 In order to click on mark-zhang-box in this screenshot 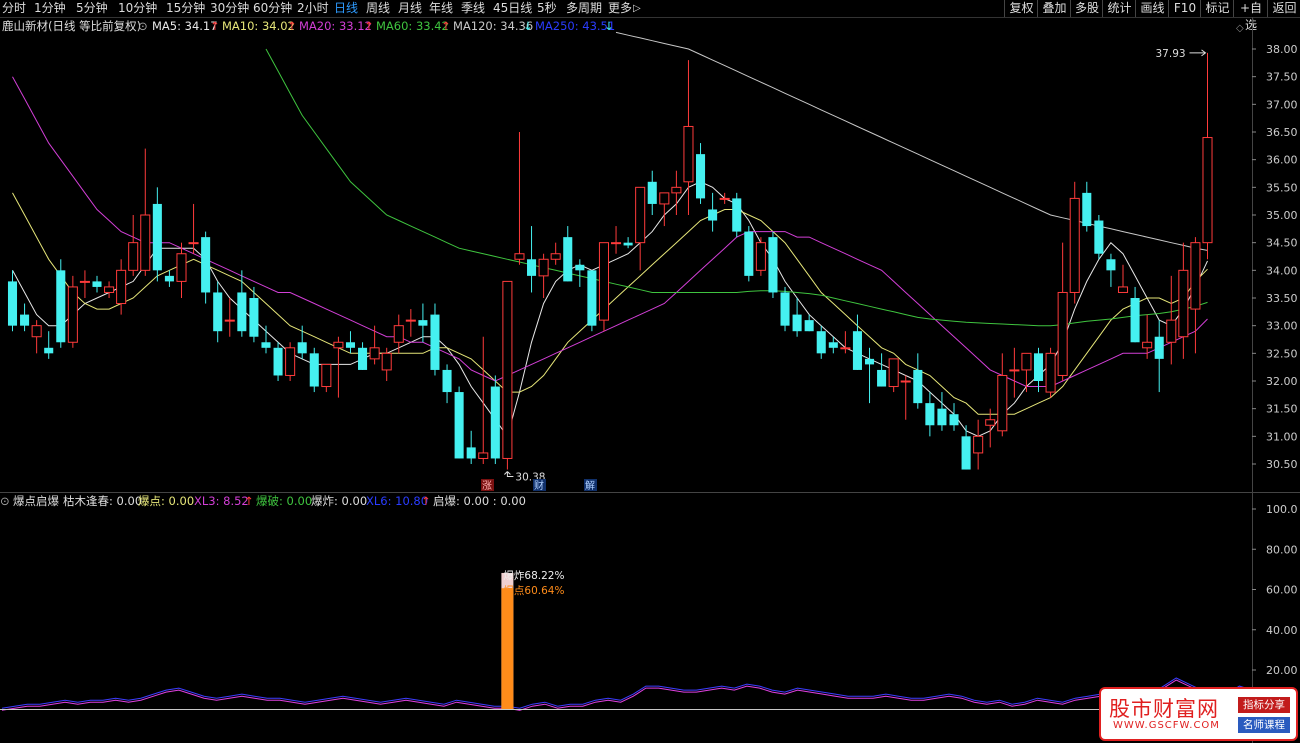, I will do `click(487, 485)`.